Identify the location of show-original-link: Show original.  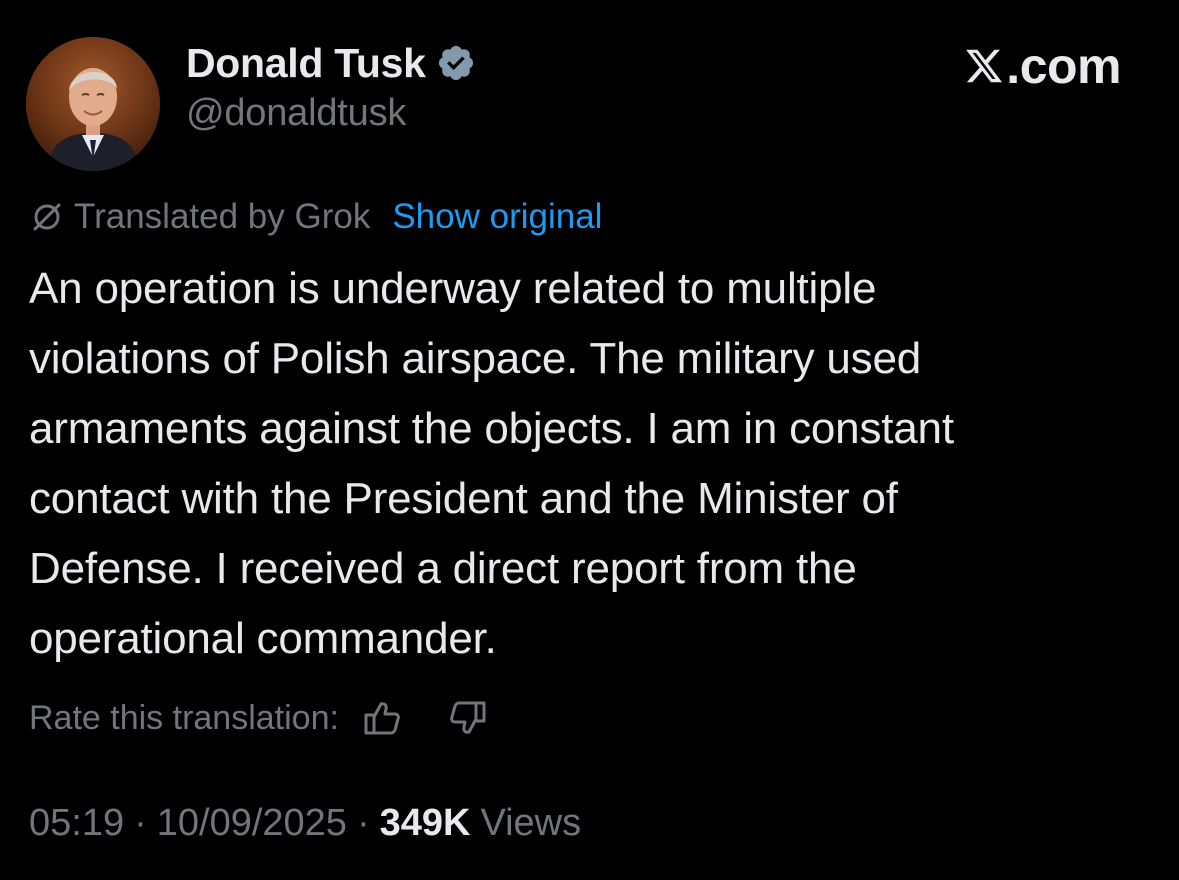
(497, 217).